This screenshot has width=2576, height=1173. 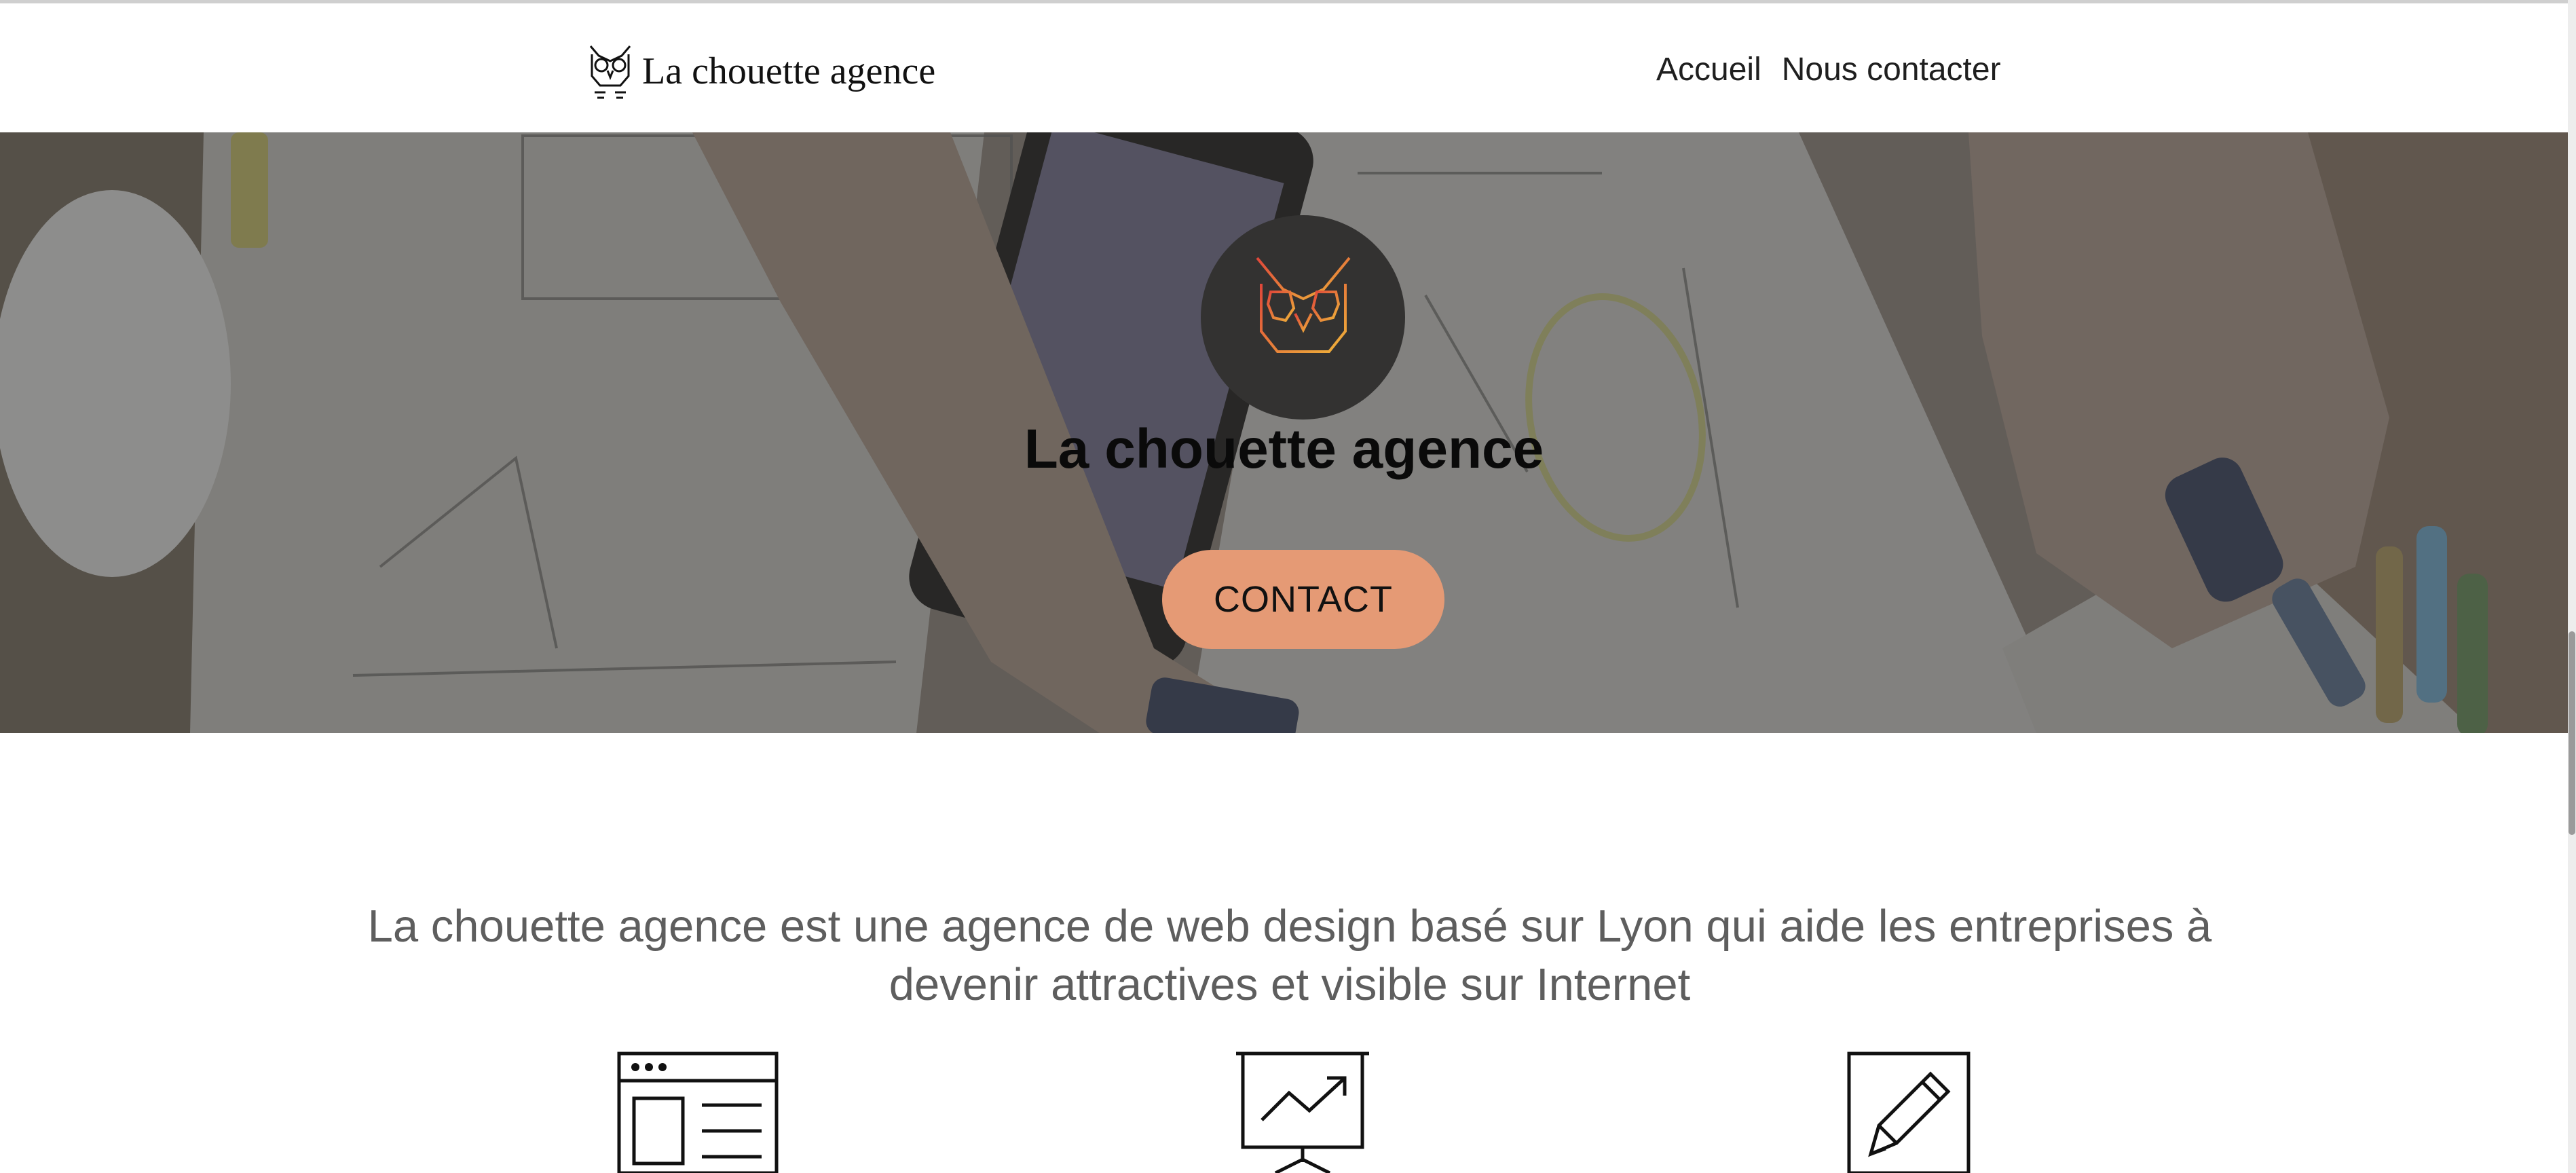 I want to click on nav-link-contact: Nous contacter, so click(x=1892, y=69).